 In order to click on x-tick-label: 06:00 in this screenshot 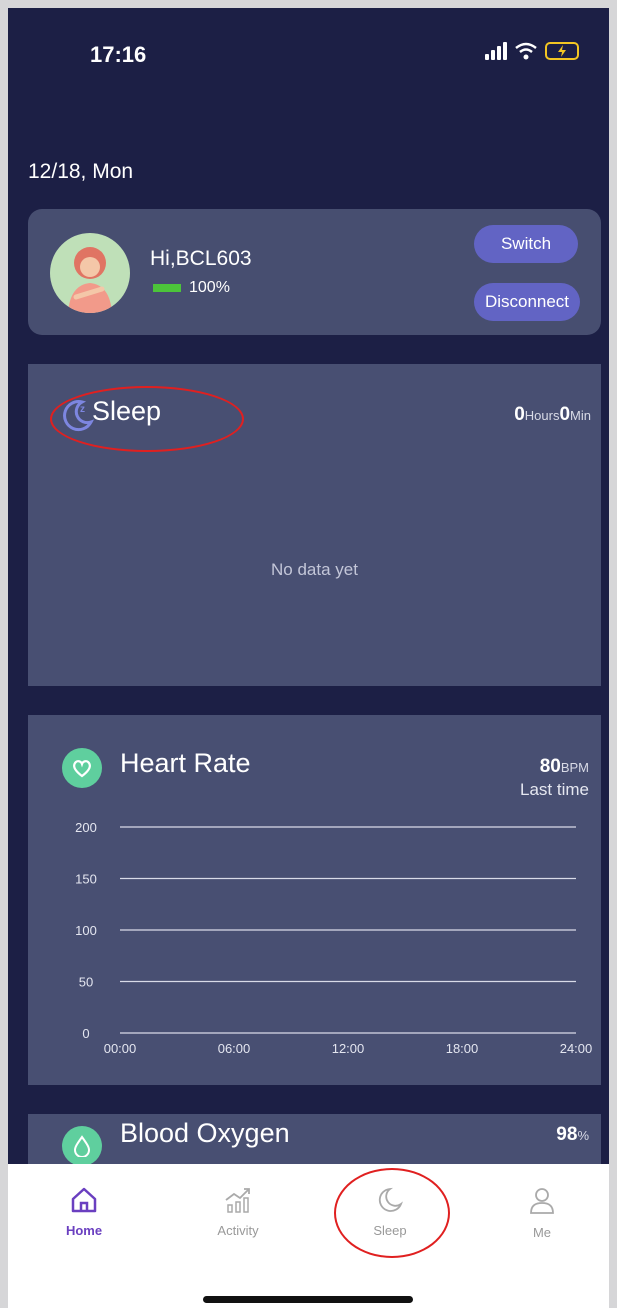, I will do `click(234, 1048)`.